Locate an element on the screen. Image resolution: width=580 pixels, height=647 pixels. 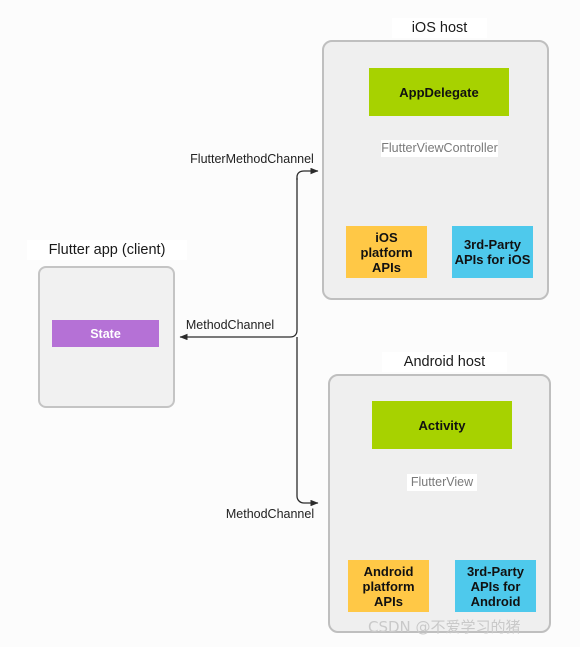
android-3rd-party-apis-node: 3rd-Party APIs for Android is located at coordinates (495, 586).